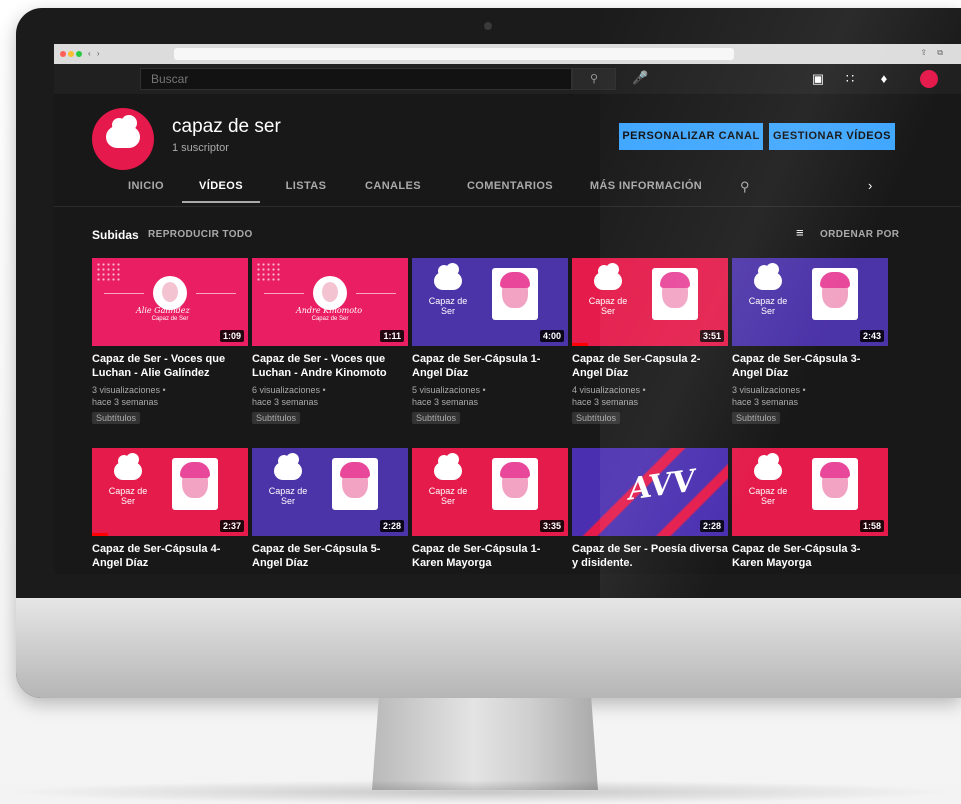  I want to click on sort-by-button: ORDENAR POR, so click(859, 234).